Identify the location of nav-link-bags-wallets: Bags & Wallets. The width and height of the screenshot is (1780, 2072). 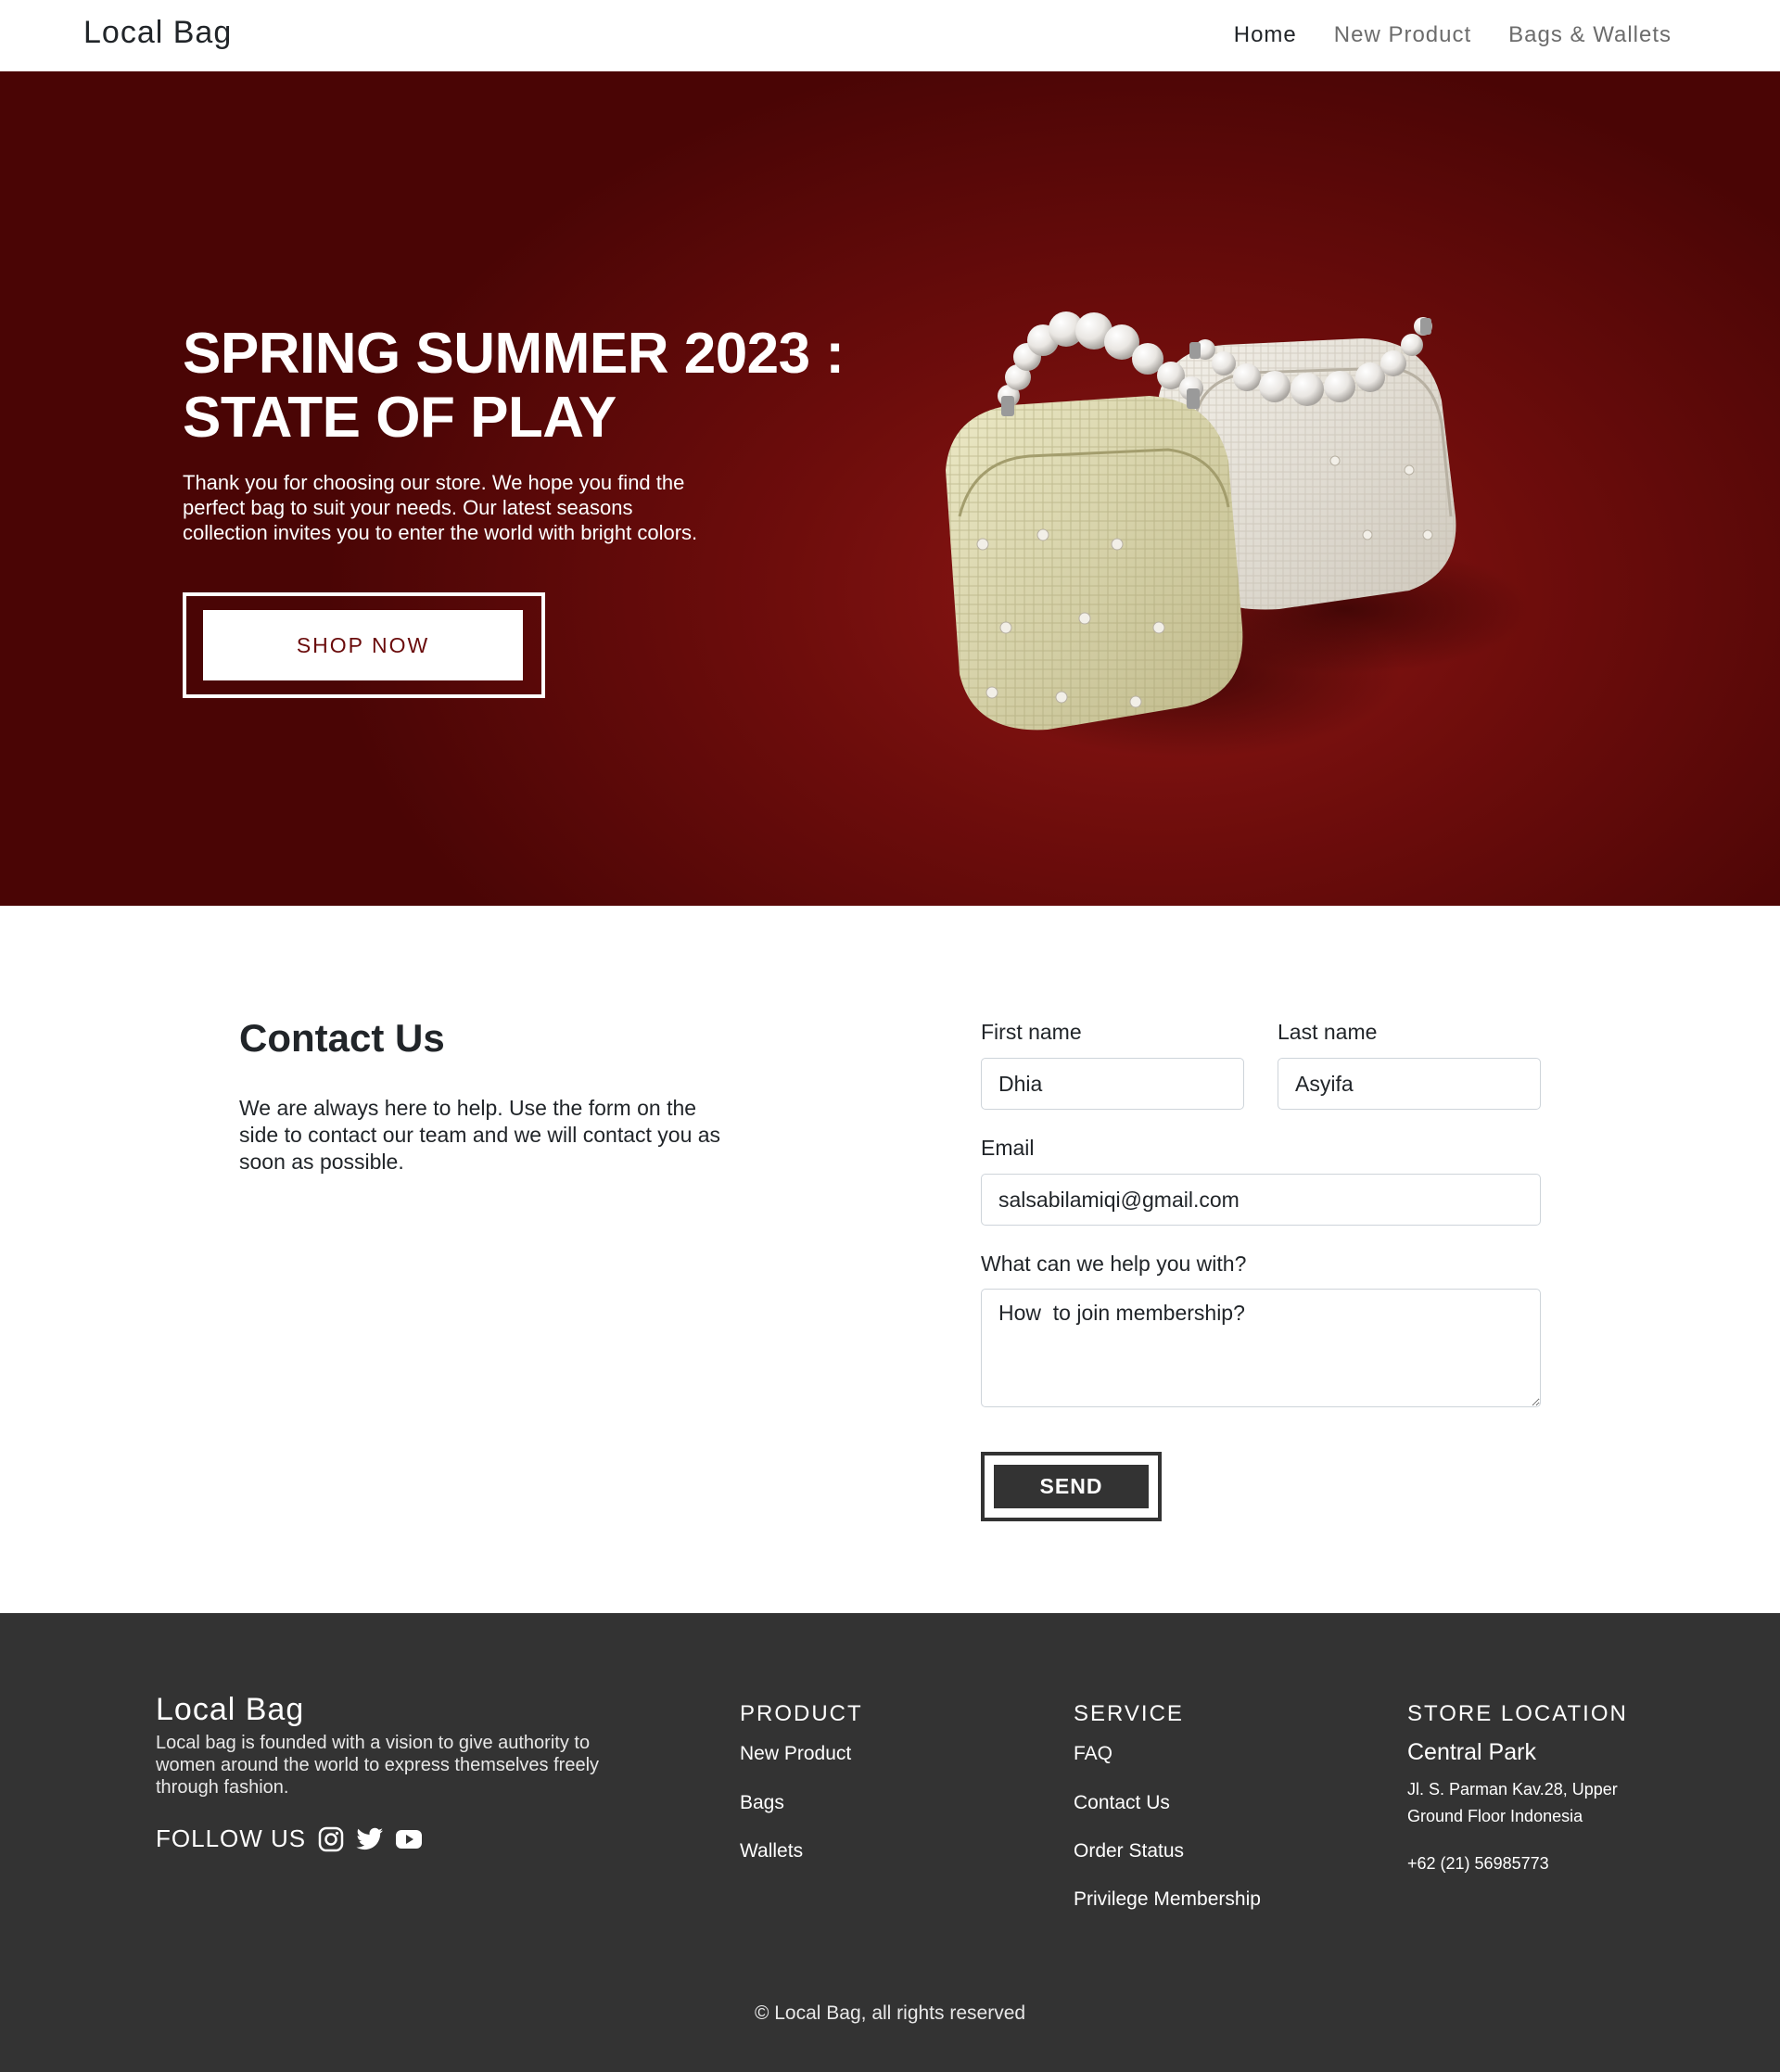
(1590, 35).